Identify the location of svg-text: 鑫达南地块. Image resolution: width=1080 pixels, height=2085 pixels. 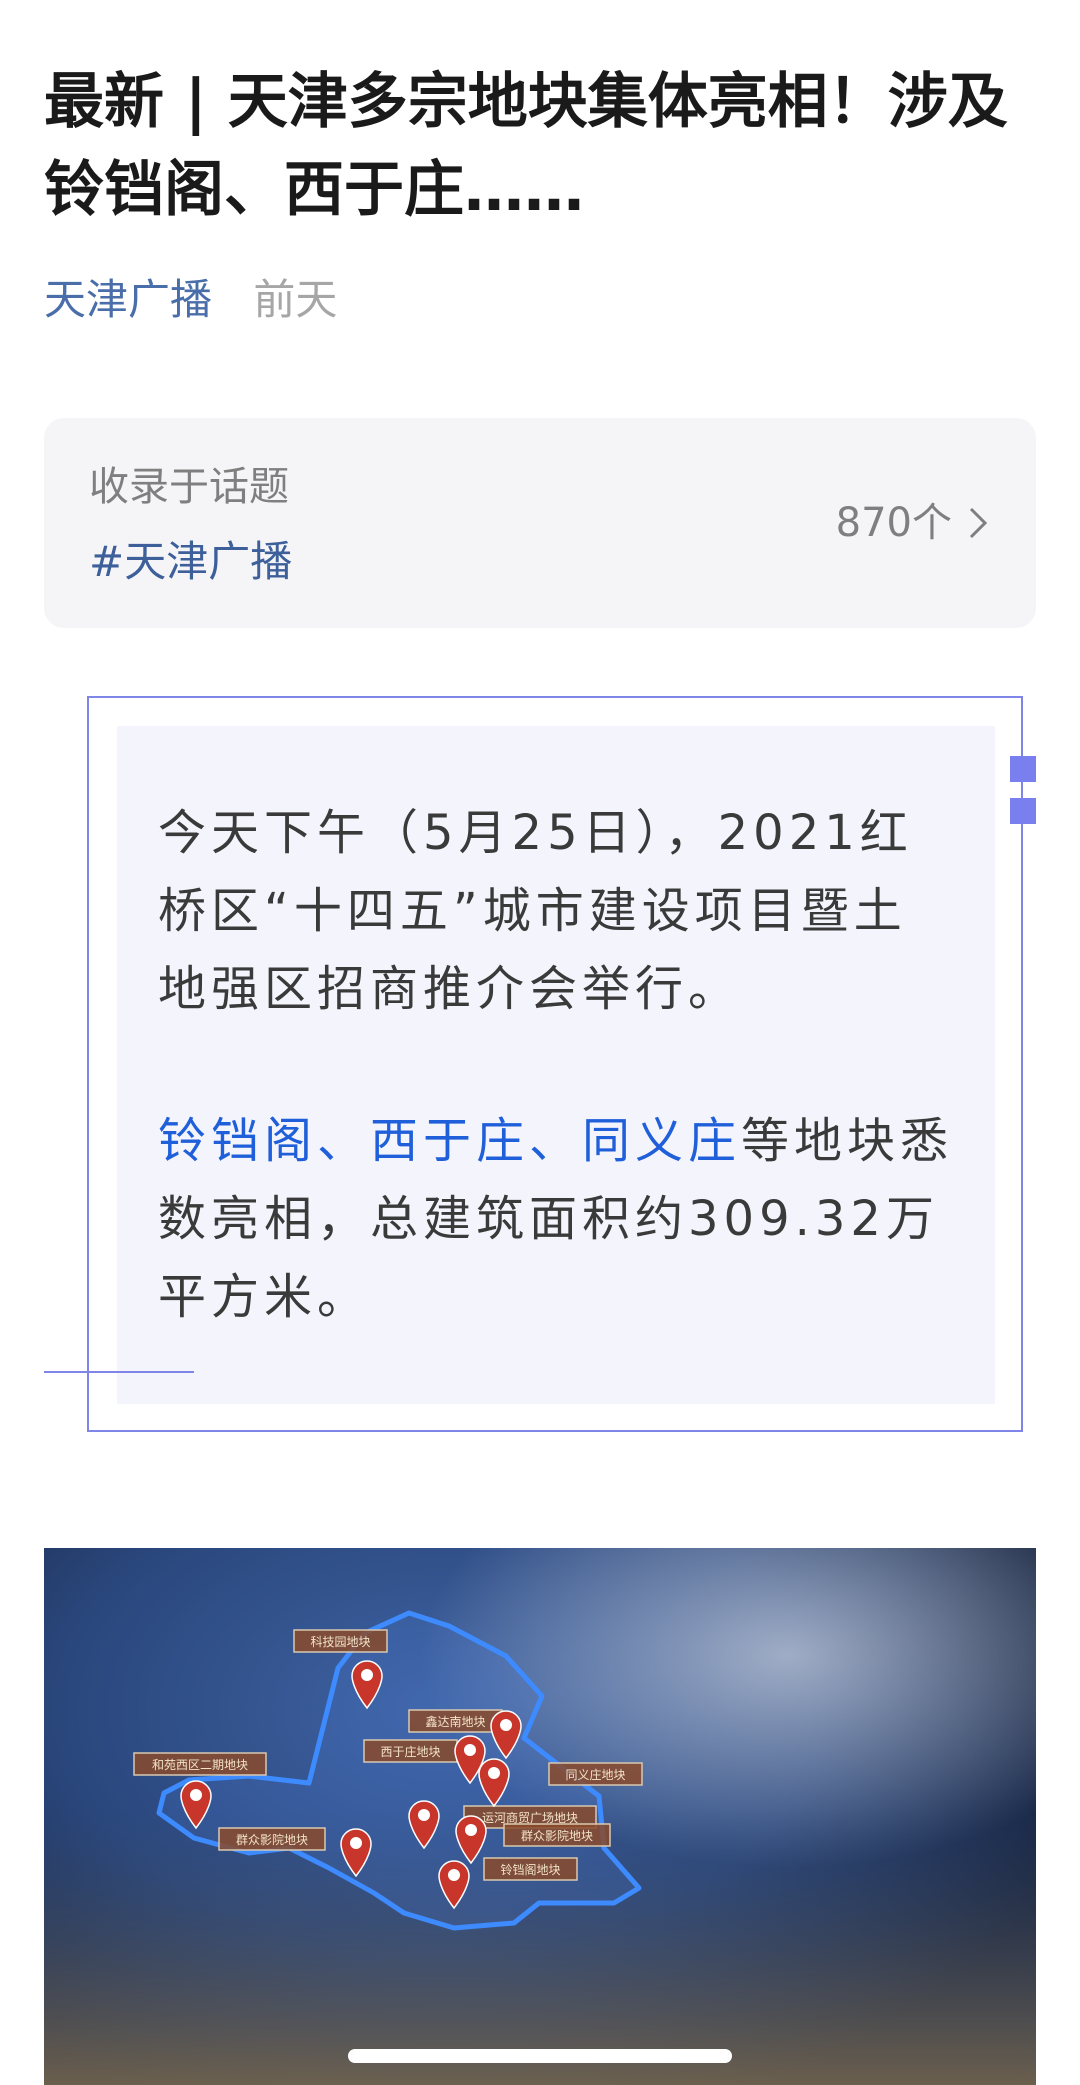
(455, 1721).